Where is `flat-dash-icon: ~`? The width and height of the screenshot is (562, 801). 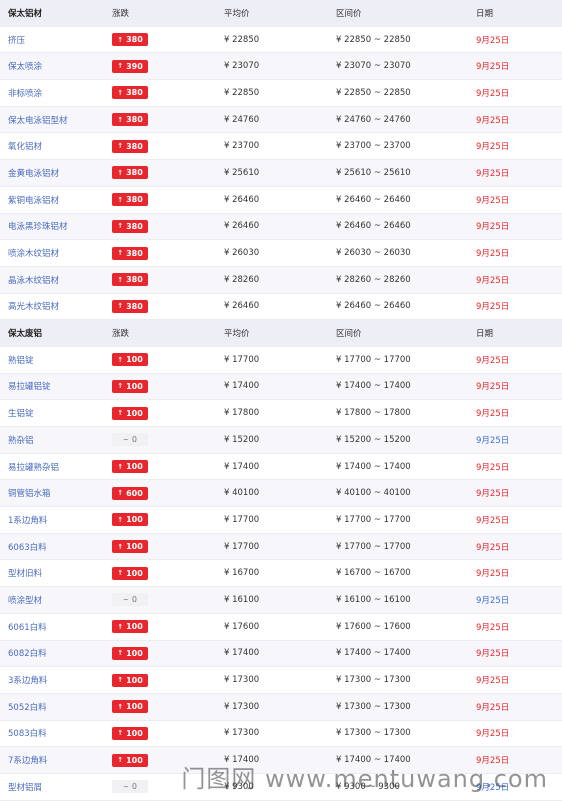 flat-dash-icon: ~ is located at coordinates (126, 599).